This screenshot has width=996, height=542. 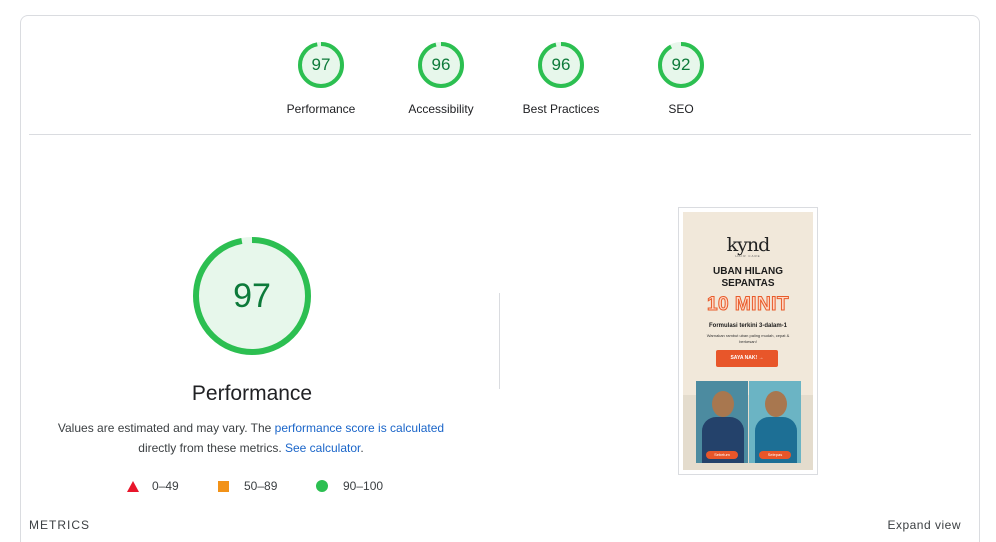 I want to click on ad-formula: Formulasi terkini 3-dalam-1, so click(x=748, y=326).